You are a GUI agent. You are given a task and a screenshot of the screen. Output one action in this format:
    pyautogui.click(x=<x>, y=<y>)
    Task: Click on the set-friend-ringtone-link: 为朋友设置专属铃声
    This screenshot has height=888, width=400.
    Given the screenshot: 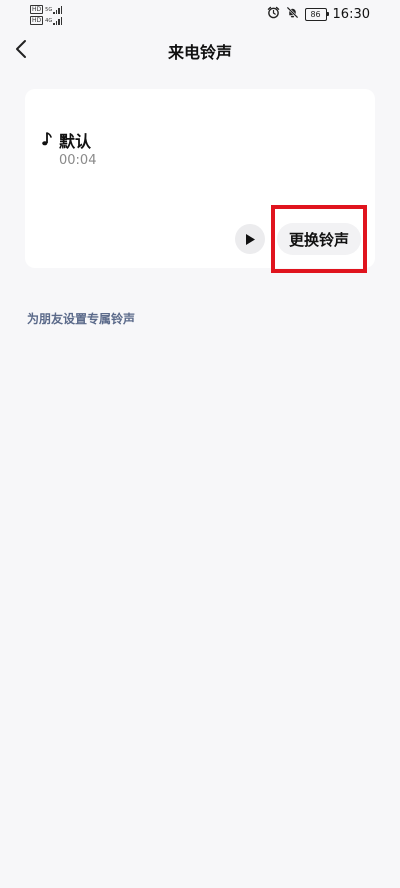 What is the action you would take?
    pyautogui.click(x=81, y=318)
    